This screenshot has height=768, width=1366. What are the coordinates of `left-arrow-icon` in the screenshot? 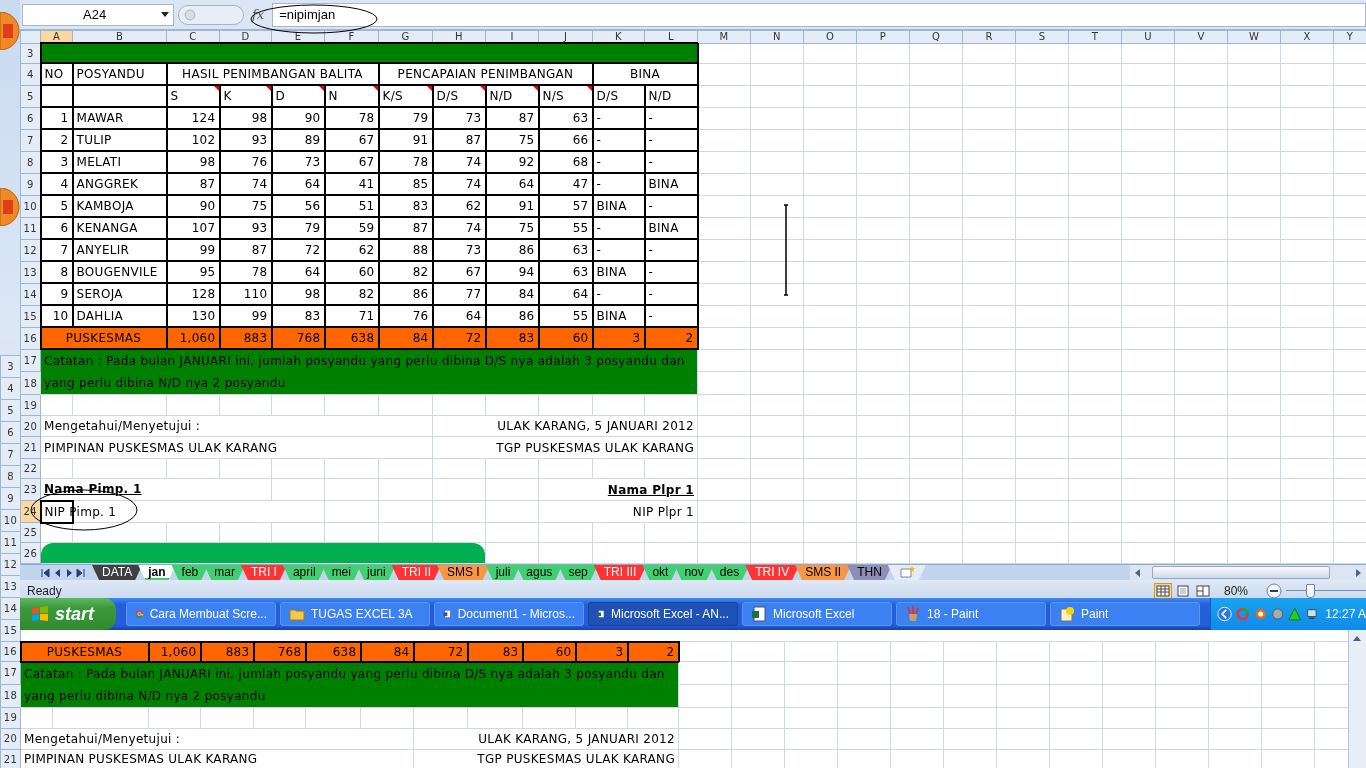 It's located at (1138, 572).